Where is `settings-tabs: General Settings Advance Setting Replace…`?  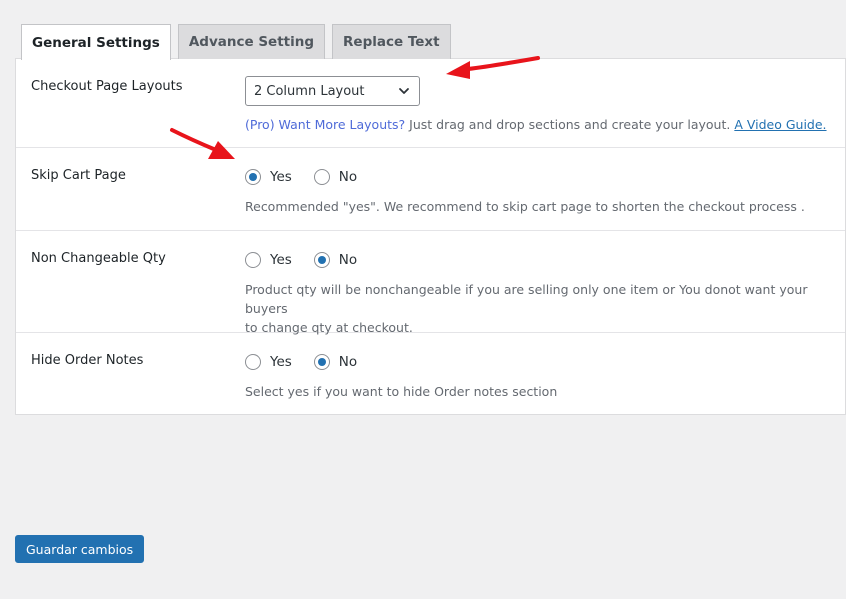 settings-tabs: General Settings Advance Setting Replace… is located at coordinates (236, 42).